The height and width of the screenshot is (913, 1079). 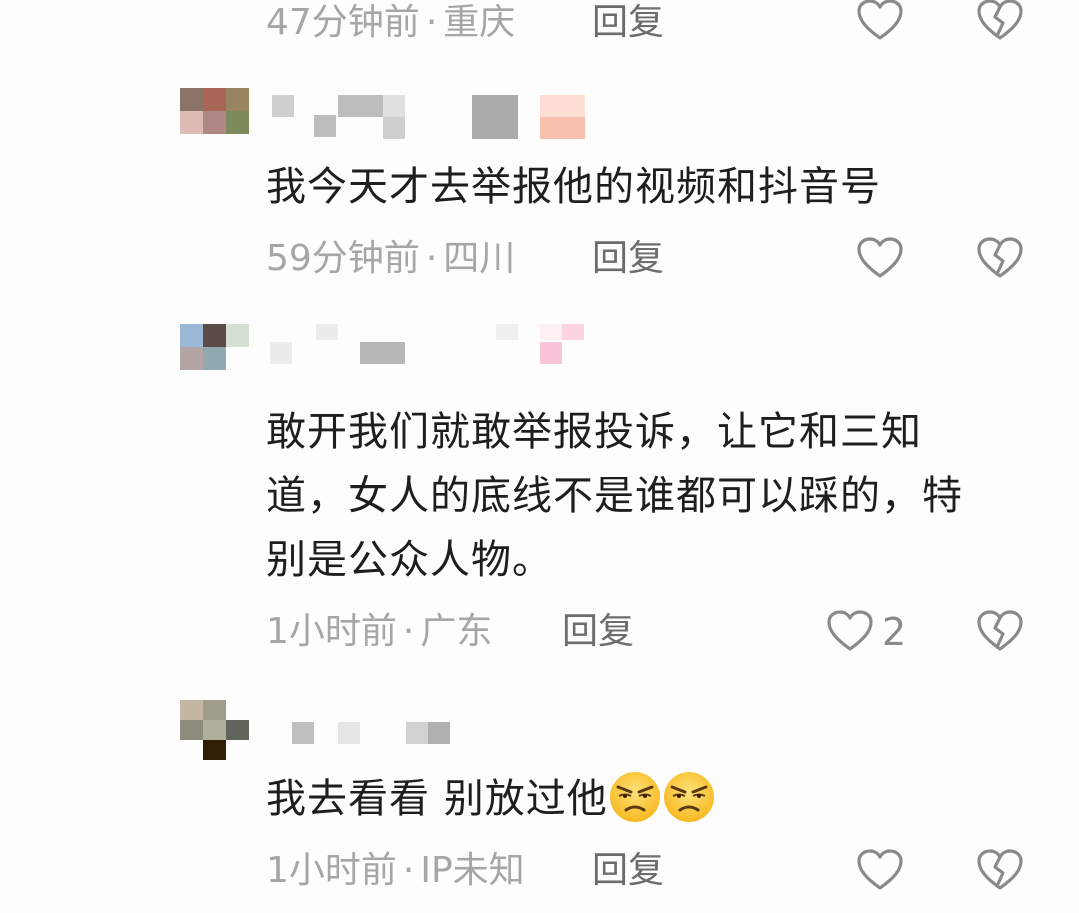 What do you see at coordinates (614, 496) in the screenshot?
I see `comment-text-line: 道，女人的底线不是谁都可以踩的，特` at bounding box center [614, 496].